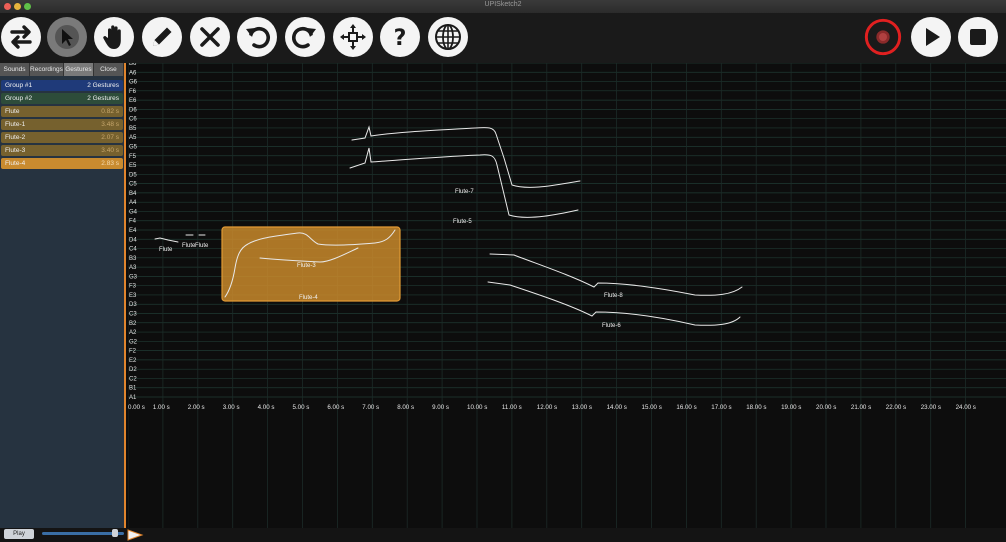 The image size is (1006, 542). I want to click on time-label: 15.00 s, so click(652, 407).